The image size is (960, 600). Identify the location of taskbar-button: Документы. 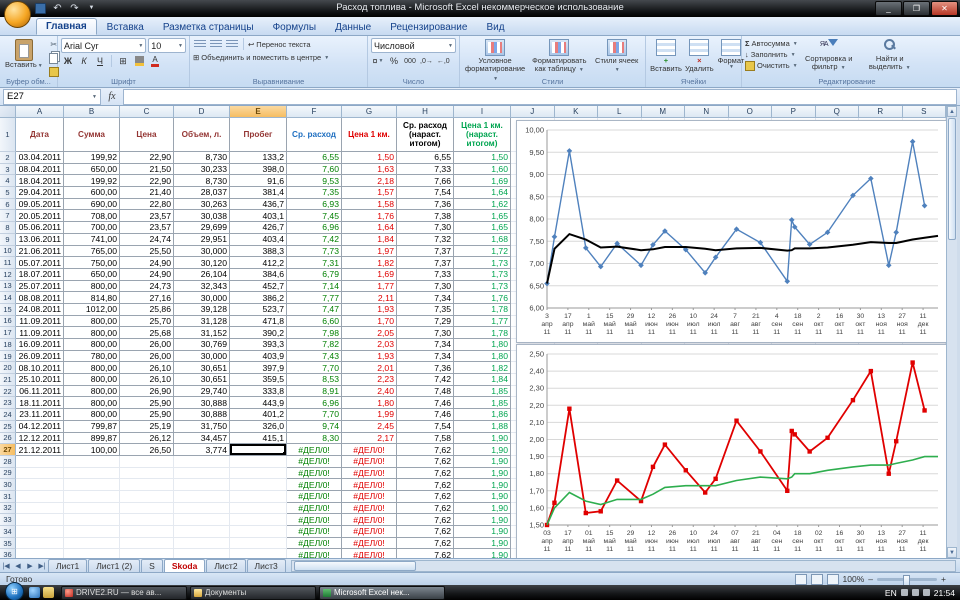
(253, 592).